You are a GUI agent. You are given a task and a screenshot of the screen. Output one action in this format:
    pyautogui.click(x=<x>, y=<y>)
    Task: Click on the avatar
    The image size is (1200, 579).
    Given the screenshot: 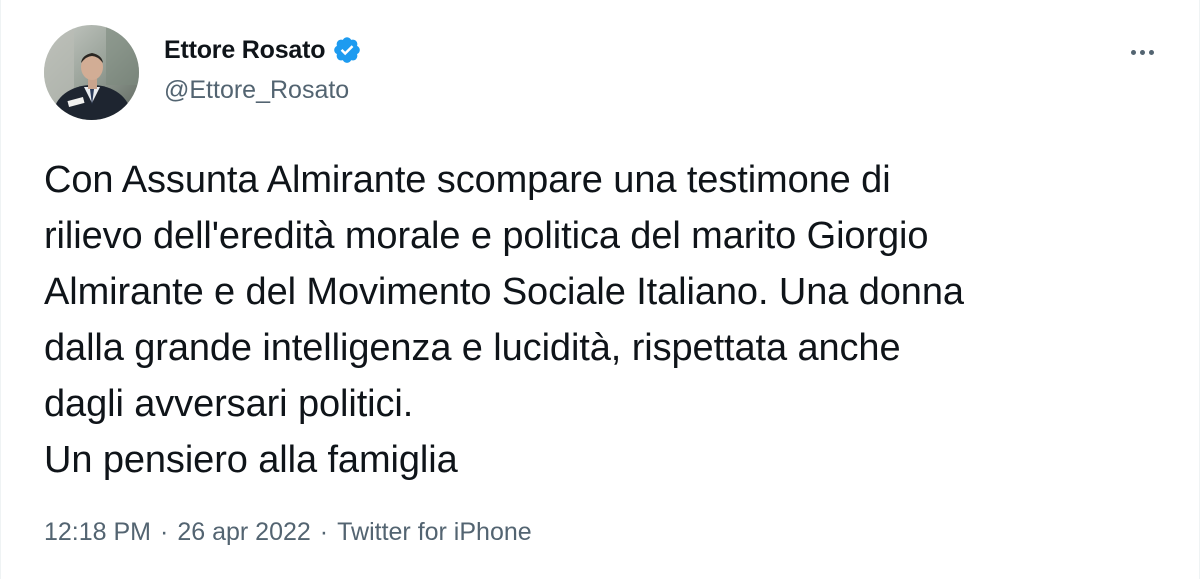 What is the action you would take?
    pyautogui.click(x=91, y=72)
    